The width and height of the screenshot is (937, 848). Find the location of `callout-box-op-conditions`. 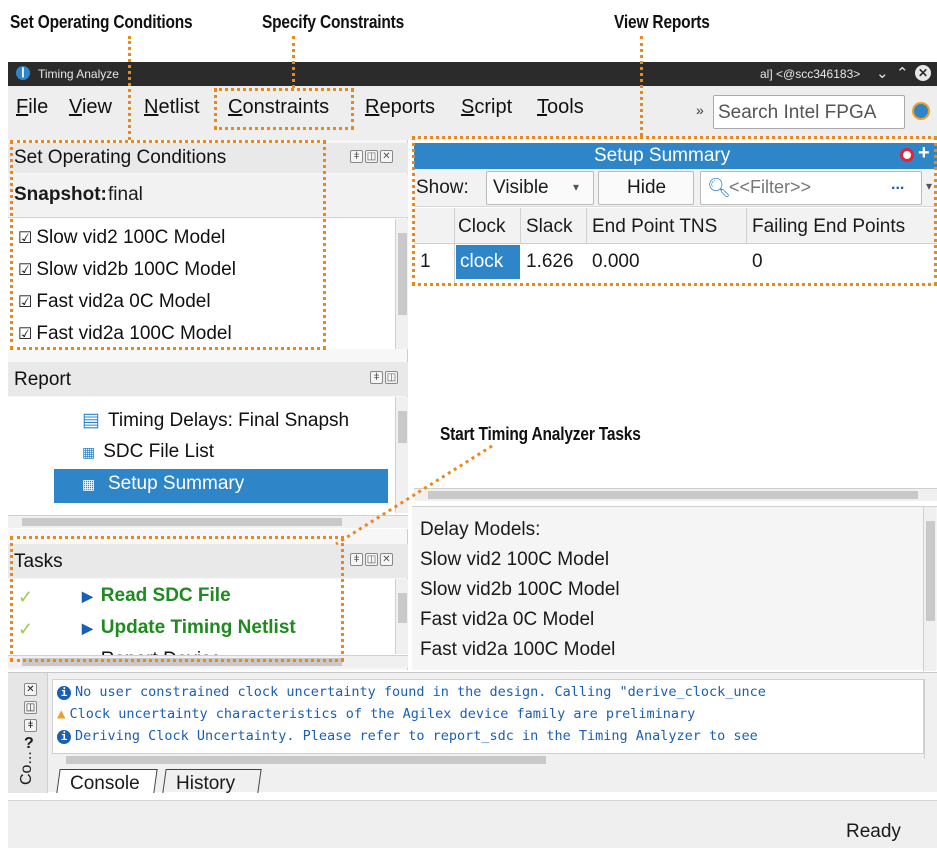

callout-box-op-conditions is located at coordinates (168, 245).